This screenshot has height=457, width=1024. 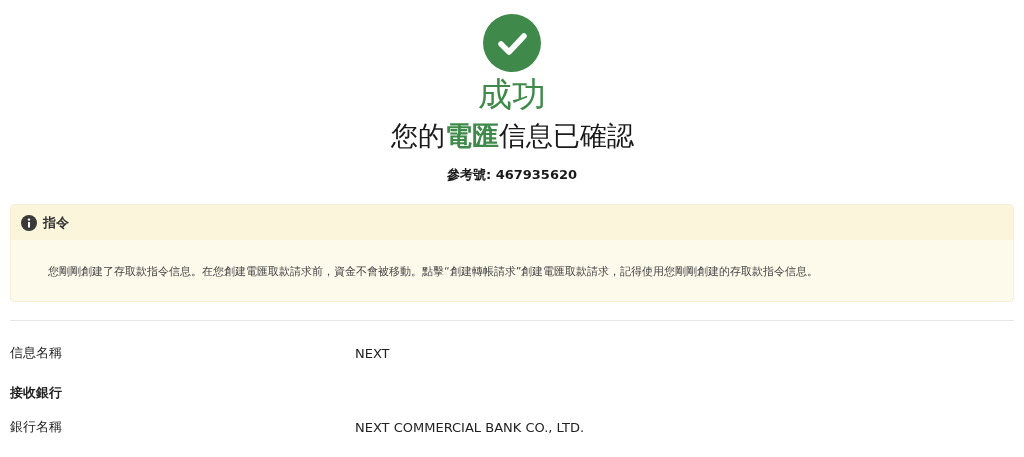 I want to click on reference-number: 參考號: 467935620, so click(x=512, y=175).